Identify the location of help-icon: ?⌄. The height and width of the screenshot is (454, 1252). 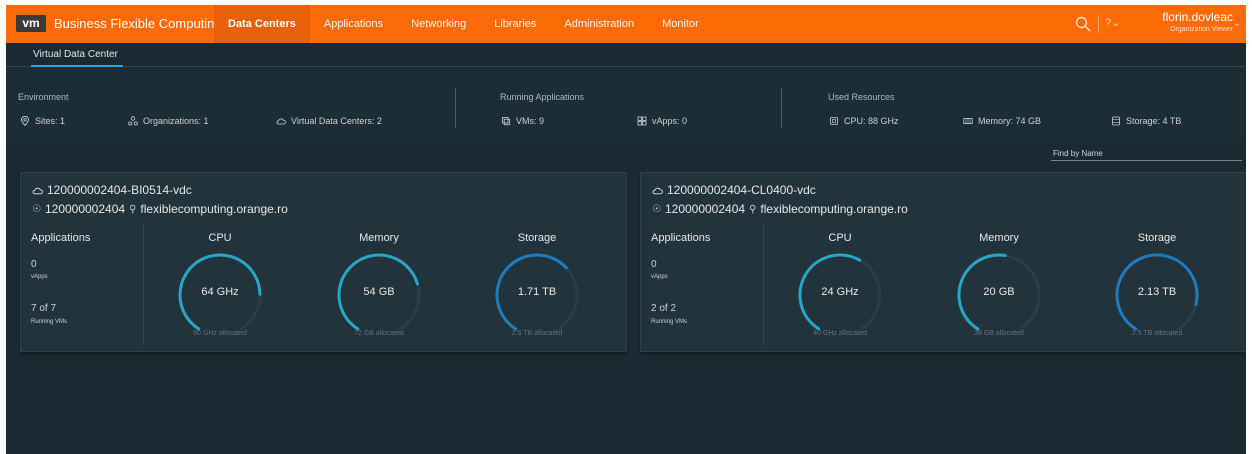
(1112, 22).